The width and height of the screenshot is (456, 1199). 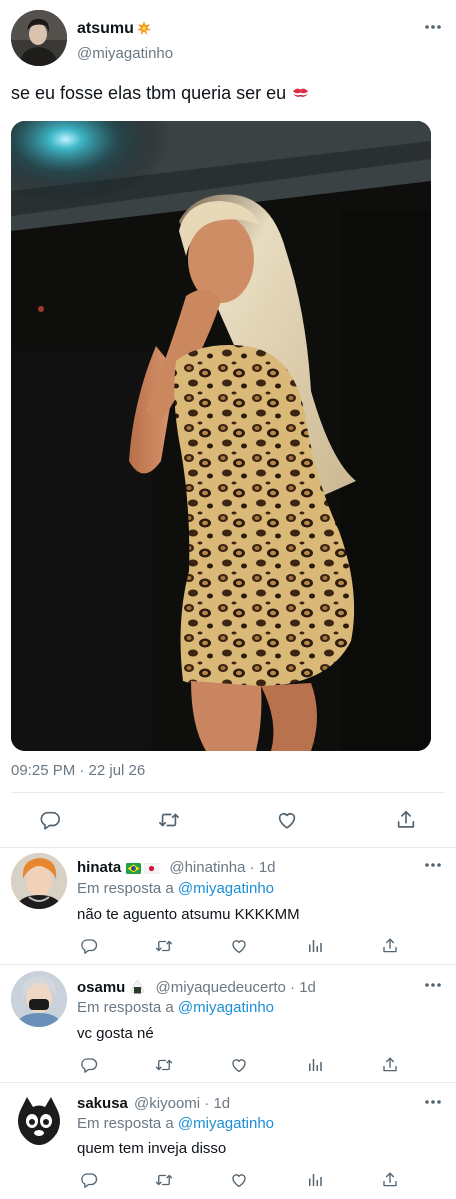 I want to click on handle: @miyagatinho, so click(x=125, y=53).